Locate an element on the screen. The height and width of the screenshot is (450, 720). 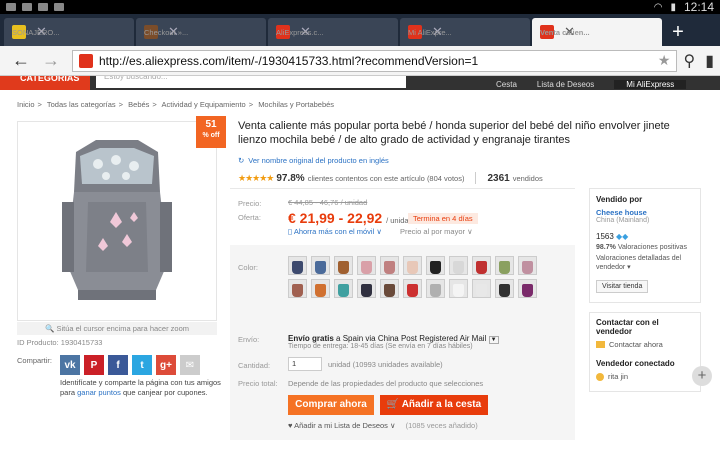
new-tab-button: + is located at coordinates (678, 32).